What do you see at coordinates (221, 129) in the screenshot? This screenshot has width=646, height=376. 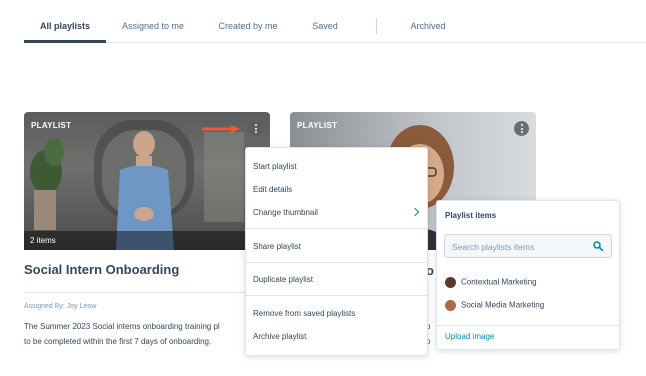 I see `arrow-pointer-icon` at bounding box center [221, 129].